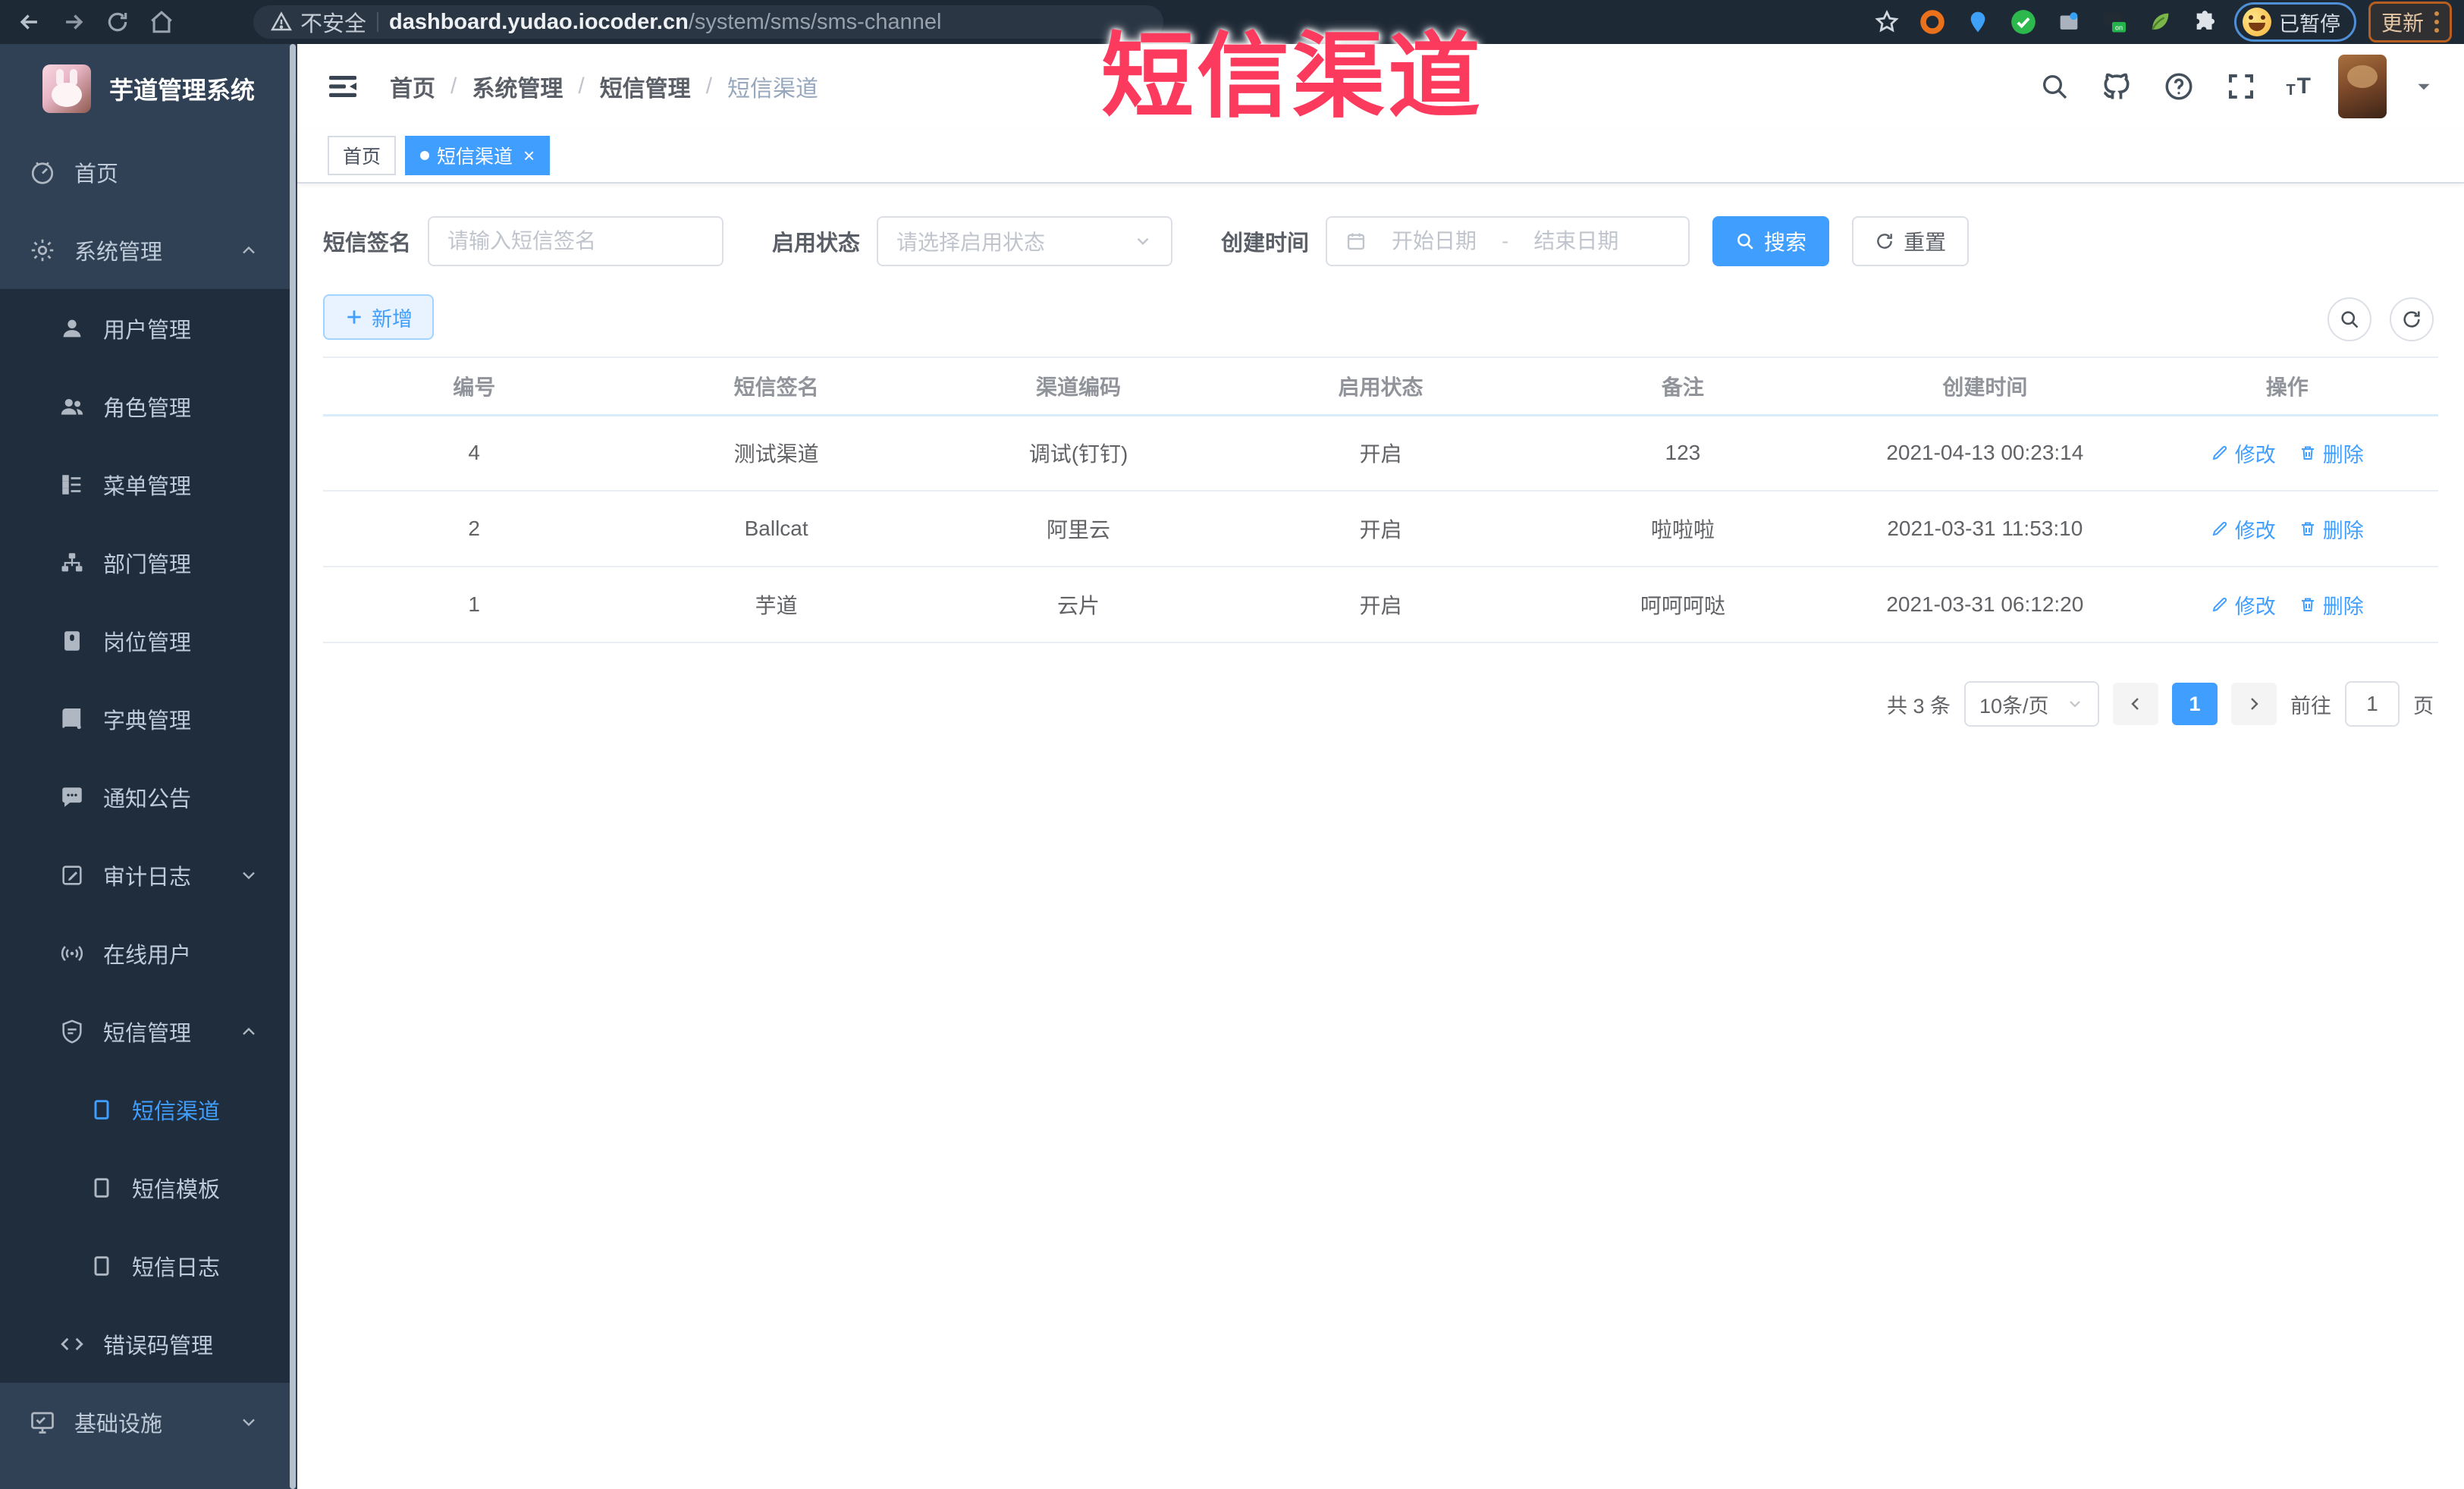  What do you see at coordinates (72, 406) in the screenshot?
I see `roles-icon` at bounding box center [72, 406].